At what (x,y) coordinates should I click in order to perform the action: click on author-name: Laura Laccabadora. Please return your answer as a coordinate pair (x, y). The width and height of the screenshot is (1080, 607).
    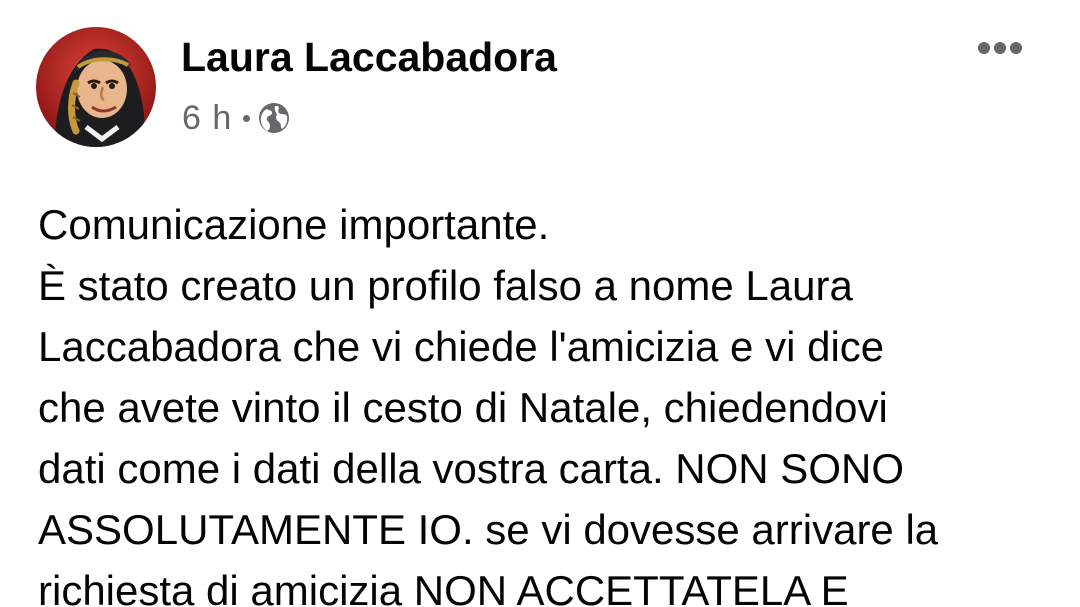
    Looking at the image, I should click on (369, 57).